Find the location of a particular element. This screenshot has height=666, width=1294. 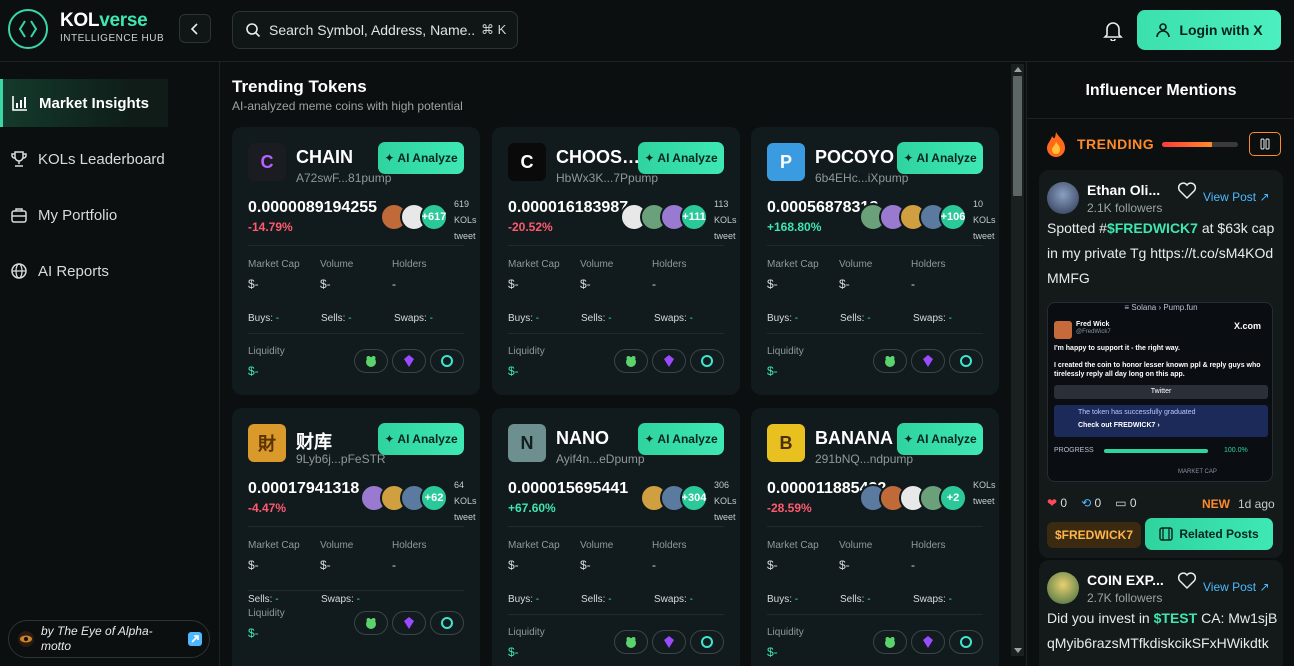

more-kols-badge: +304 is located at coordinates (694, 498).